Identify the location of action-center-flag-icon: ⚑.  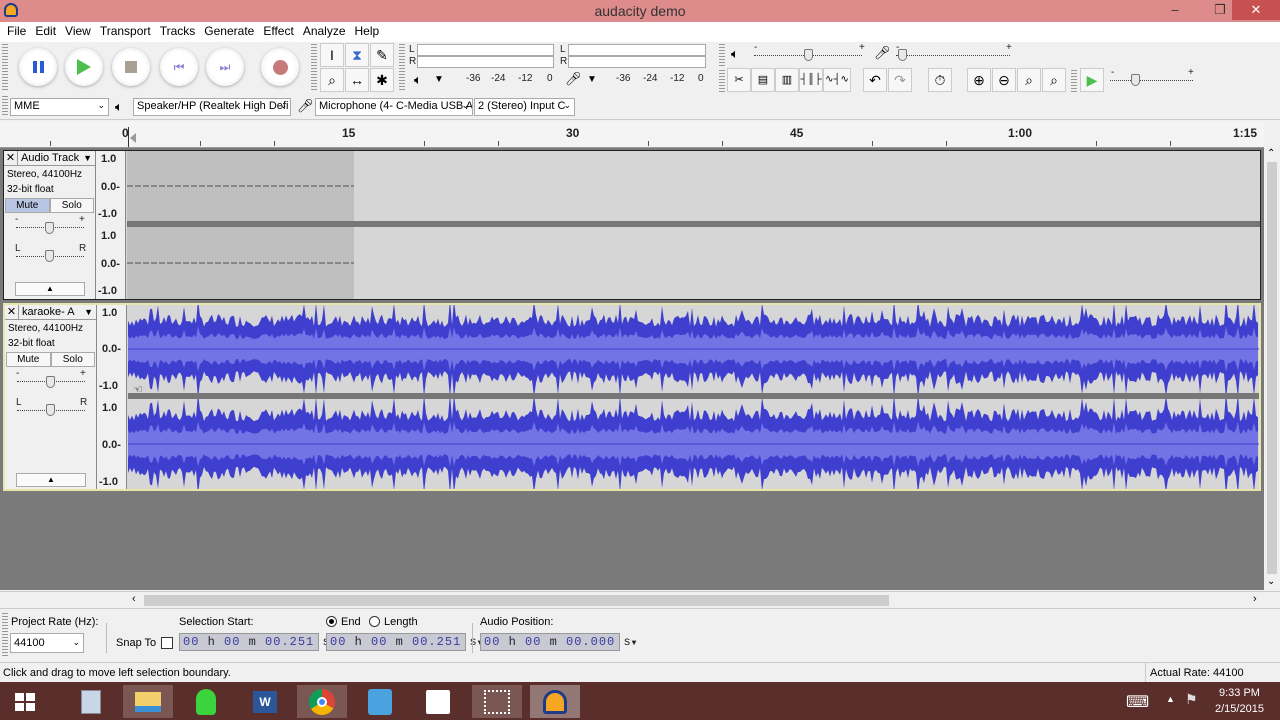
(1191, 699).